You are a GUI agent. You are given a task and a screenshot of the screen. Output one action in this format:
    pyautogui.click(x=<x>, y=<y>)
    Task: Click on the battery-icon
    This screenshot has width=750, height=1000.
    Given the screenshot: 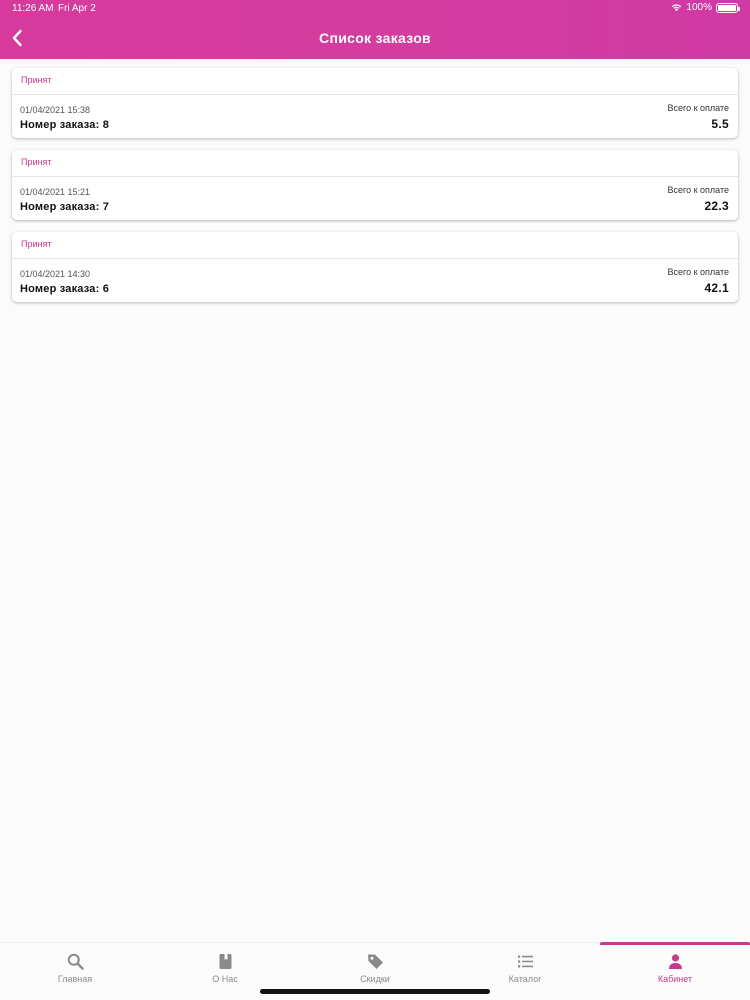 What is the action you would take?
    pyautogui.click(x=728, y=7)
    